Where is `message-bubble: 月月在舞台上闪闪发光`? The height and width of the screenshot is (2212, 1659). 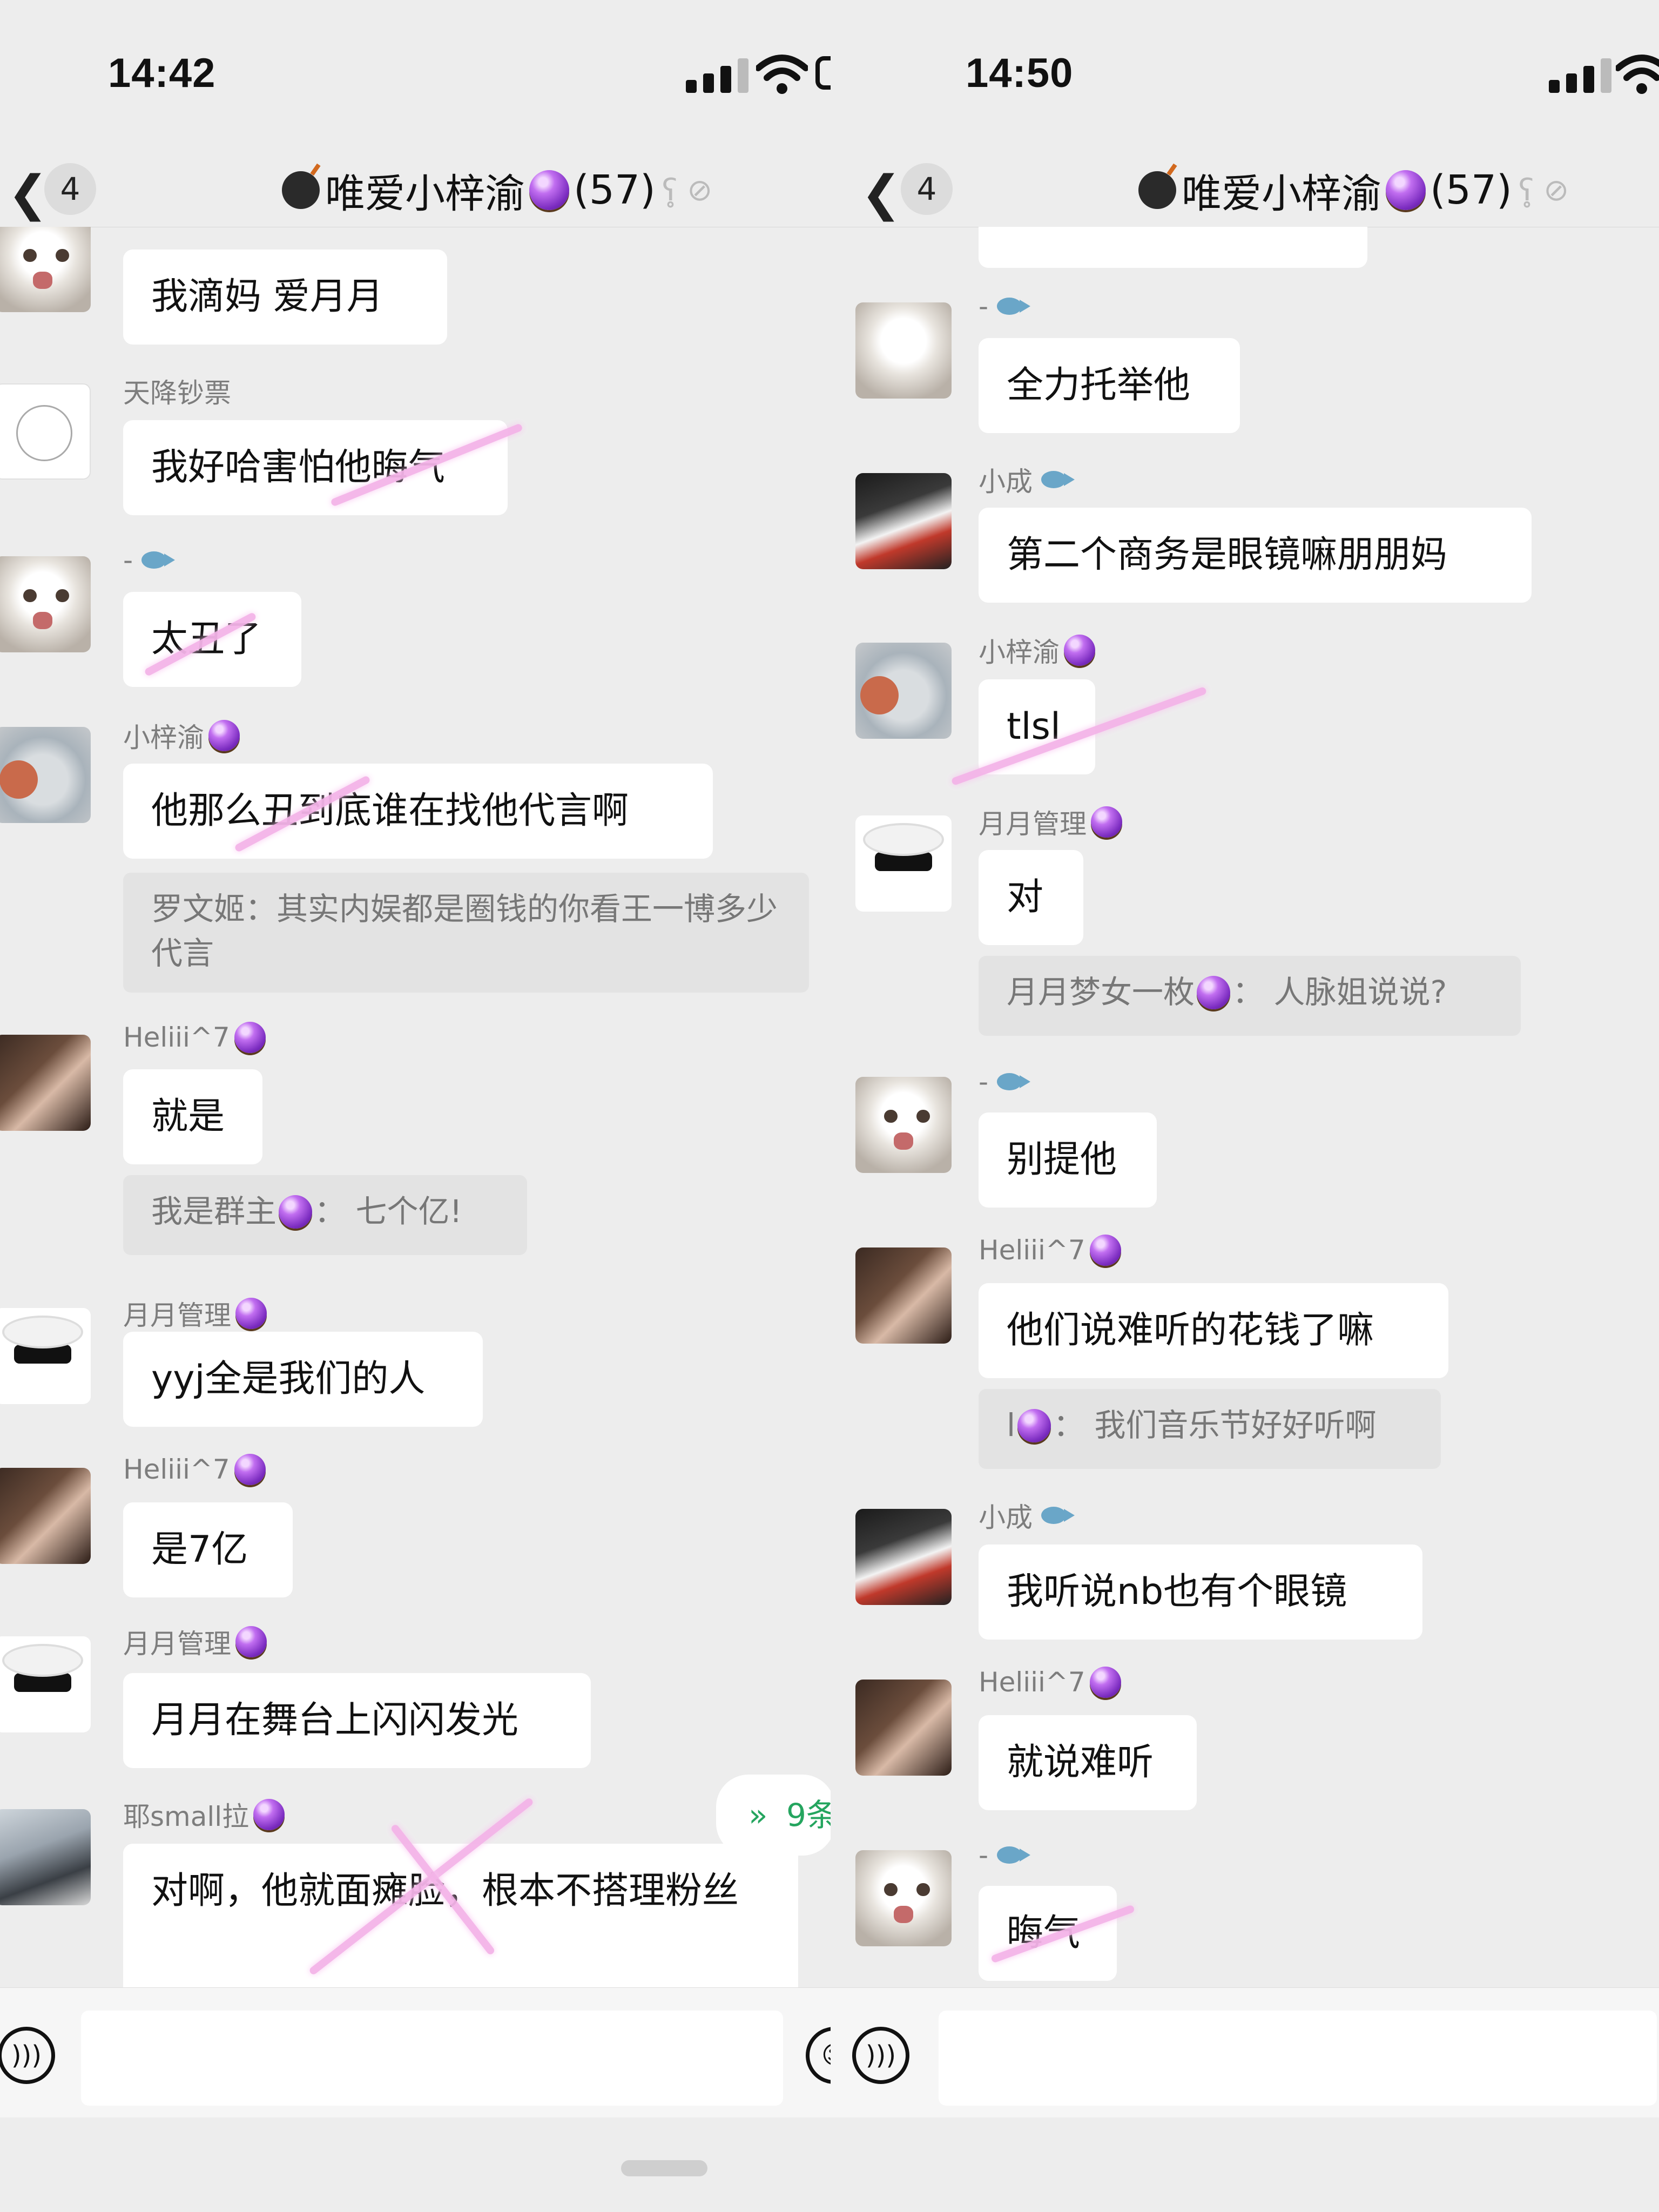
message-bubble: 月月在舞台上闪闪发光 is located at coordinates (357, 1720).